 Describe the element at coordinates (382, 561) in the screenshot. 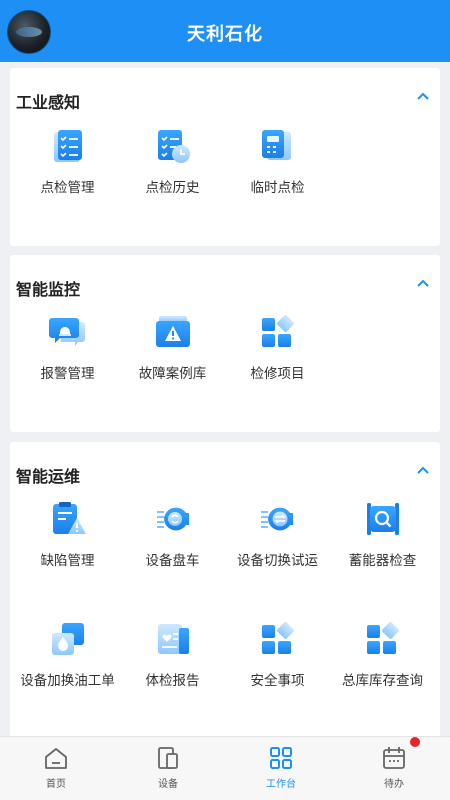

I see `menu-item-label: 蓄能器检查` at that location.